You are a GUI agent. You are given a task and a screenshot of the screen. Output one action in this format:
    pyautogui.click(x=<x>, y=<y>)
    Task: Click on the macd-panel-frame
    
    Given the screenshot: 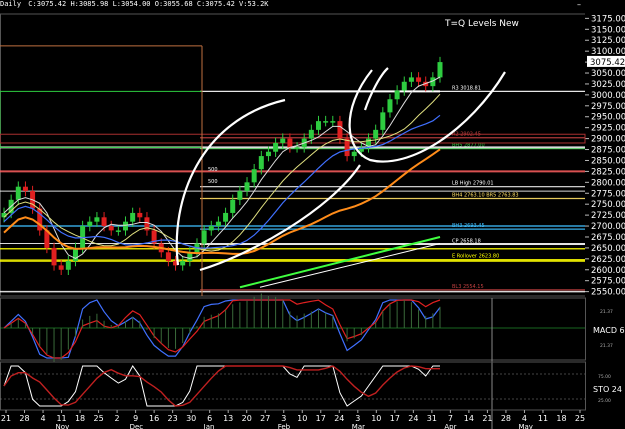 What is the action you would take?
    pyautogui.click(x=293, y=329)
    